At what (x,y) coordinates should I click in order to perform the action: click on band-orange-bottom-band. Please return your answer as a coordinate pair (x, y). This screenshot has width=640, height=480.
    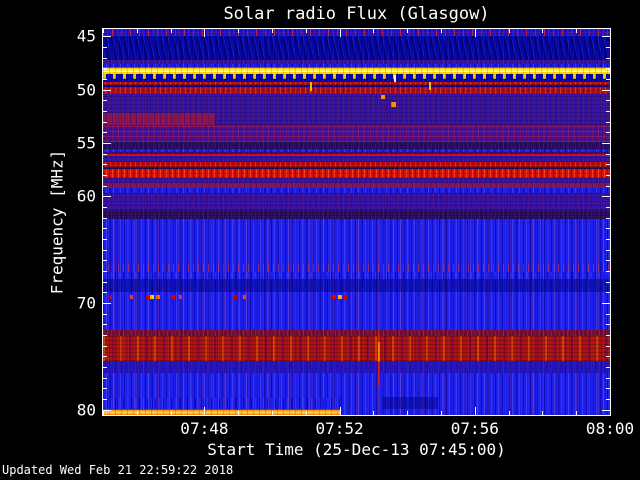
    Looking at the image, I should click on (222, 411).